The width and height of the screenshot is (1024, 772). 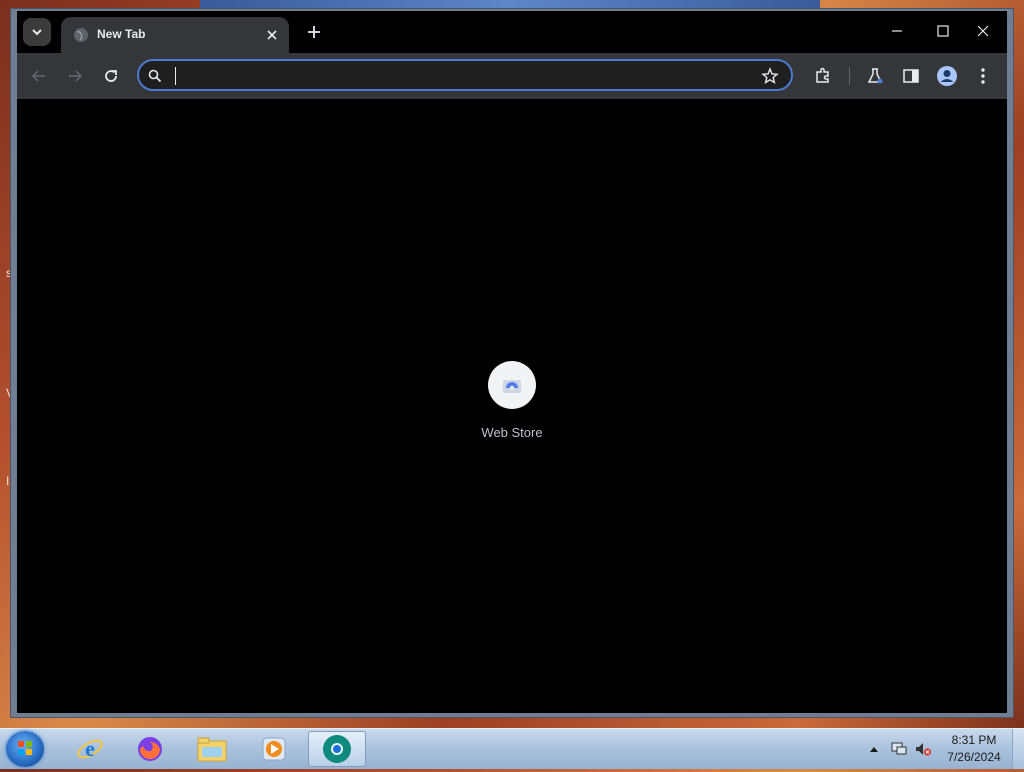 What do you see at coordinates (974, 749) in the screenshot?
I see `taskbar-clock: 8:31 PM 7/26/2024` at bounding box center [974, 749].